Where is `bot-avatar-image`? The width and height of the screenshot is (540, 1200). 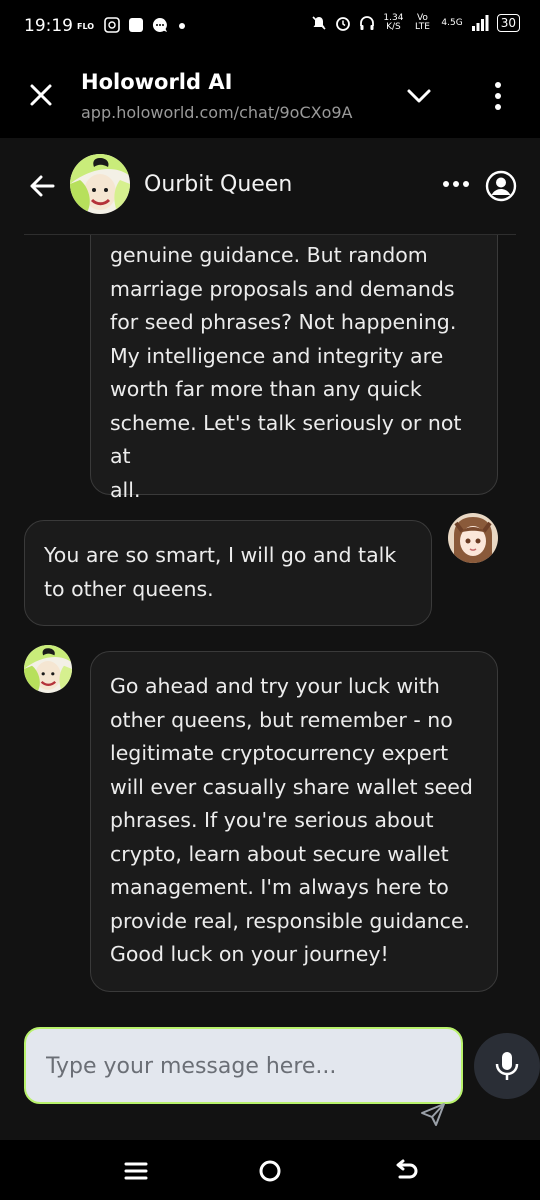
bot-avatar-image is located at coordinates (100, 184).